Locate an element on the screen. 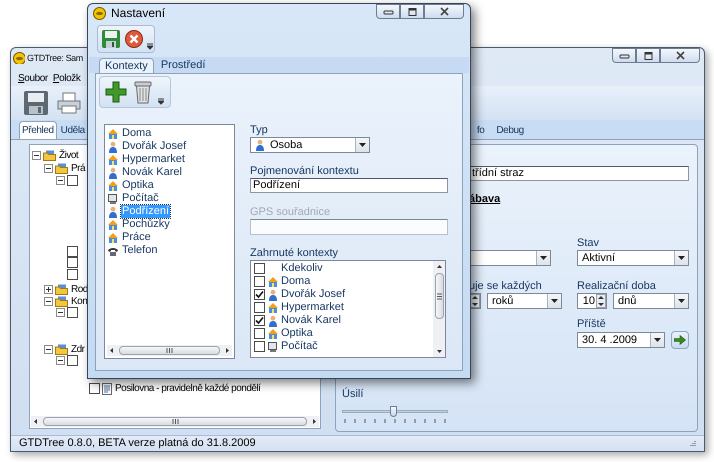  tab: Kontexty is located at coordinates (126, 65).